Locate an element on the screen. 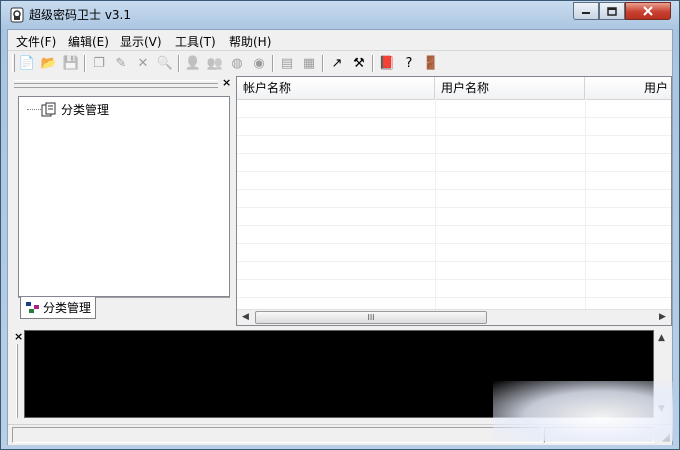 This screenshot has width=680, height=450. window-title: 超级密码卫士 v3.1 is located at coordinates (80, 15).